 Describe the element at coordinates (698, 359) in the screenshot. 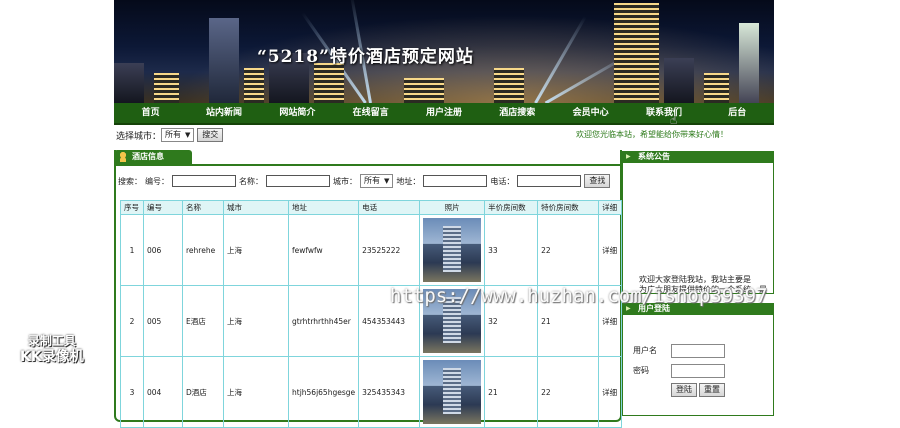

I see `login-panel: 用户名 密码 登陆 重置` at that location.